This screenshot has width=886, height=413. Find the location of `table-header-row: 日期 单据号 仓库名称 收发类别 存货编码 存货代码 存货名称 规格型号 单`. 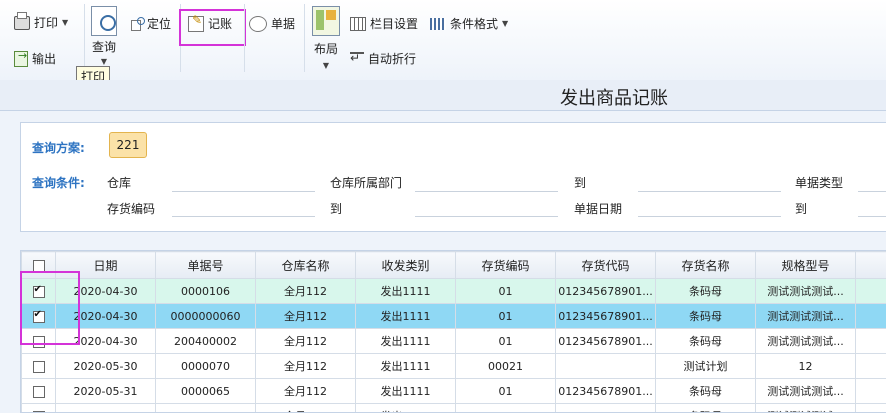

table-header-row: 日期 单据号 仓库名称 收发类别 存货编码 存货代码 存货名称 规格型号 单 is located at coordinates (454, 265).